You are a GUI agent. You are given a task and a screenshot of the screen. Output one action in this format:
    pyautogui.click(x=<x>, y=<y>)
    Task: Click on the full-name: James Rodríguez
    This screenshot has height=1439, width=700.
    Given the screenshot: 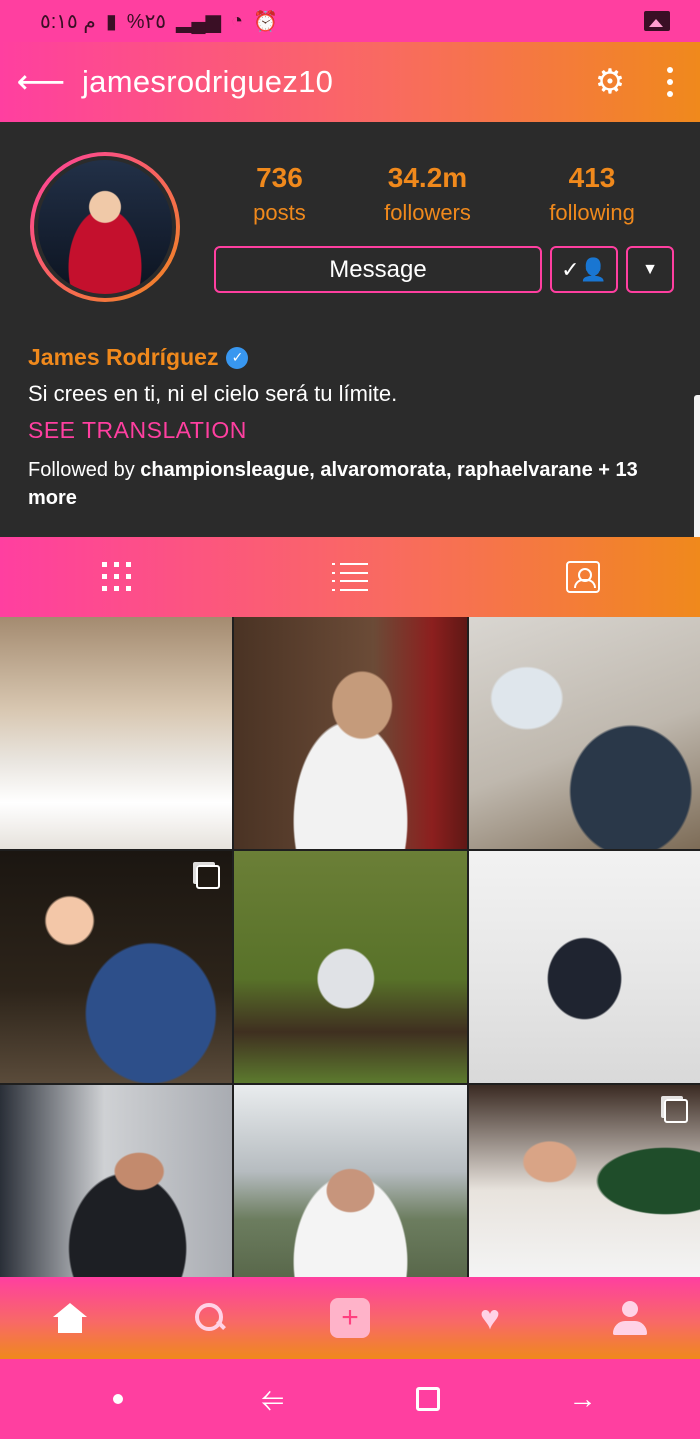 What is the action you would take?
    pyautogui.click(x=123, y=357)
    